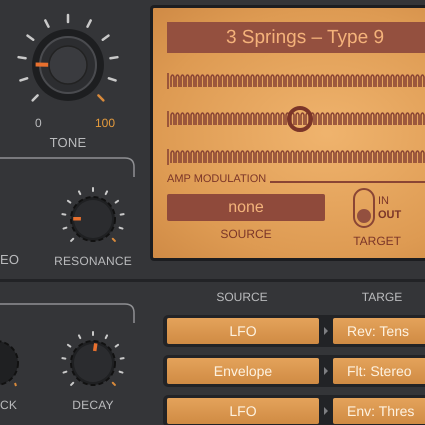  What do you see at coordinates (10, 259) in the screenshot?
I see `knob-label: EO` at bounding box center [10, 259].